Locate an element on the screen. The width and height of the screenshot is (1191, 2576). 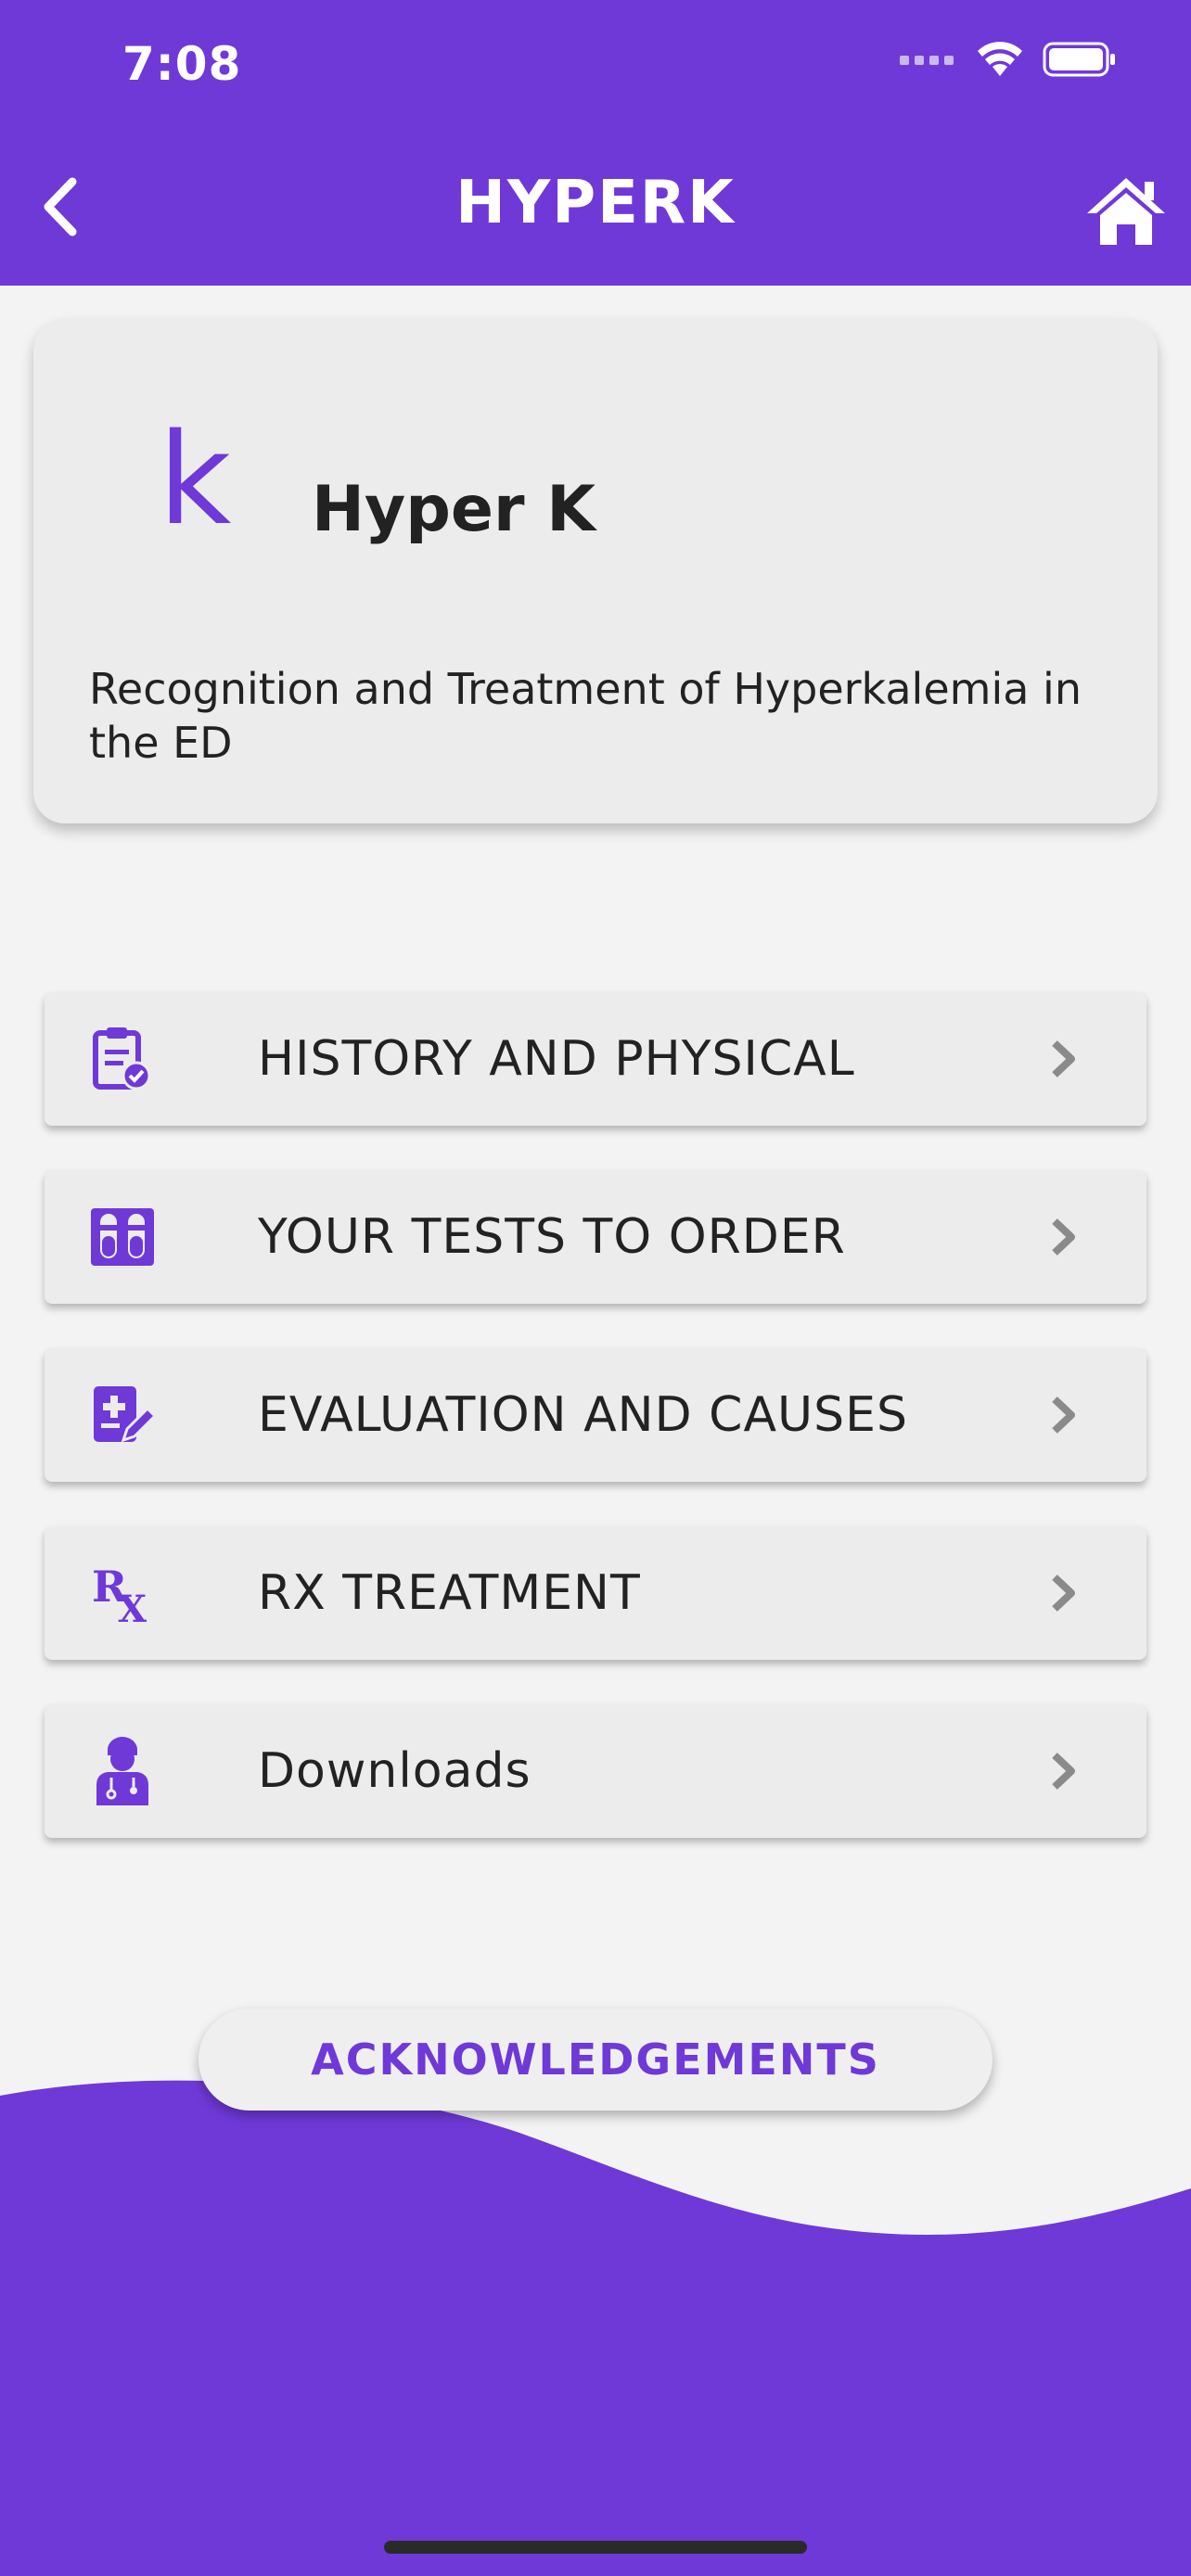
status-time: 7:08 is located at coordinates (182, 64).